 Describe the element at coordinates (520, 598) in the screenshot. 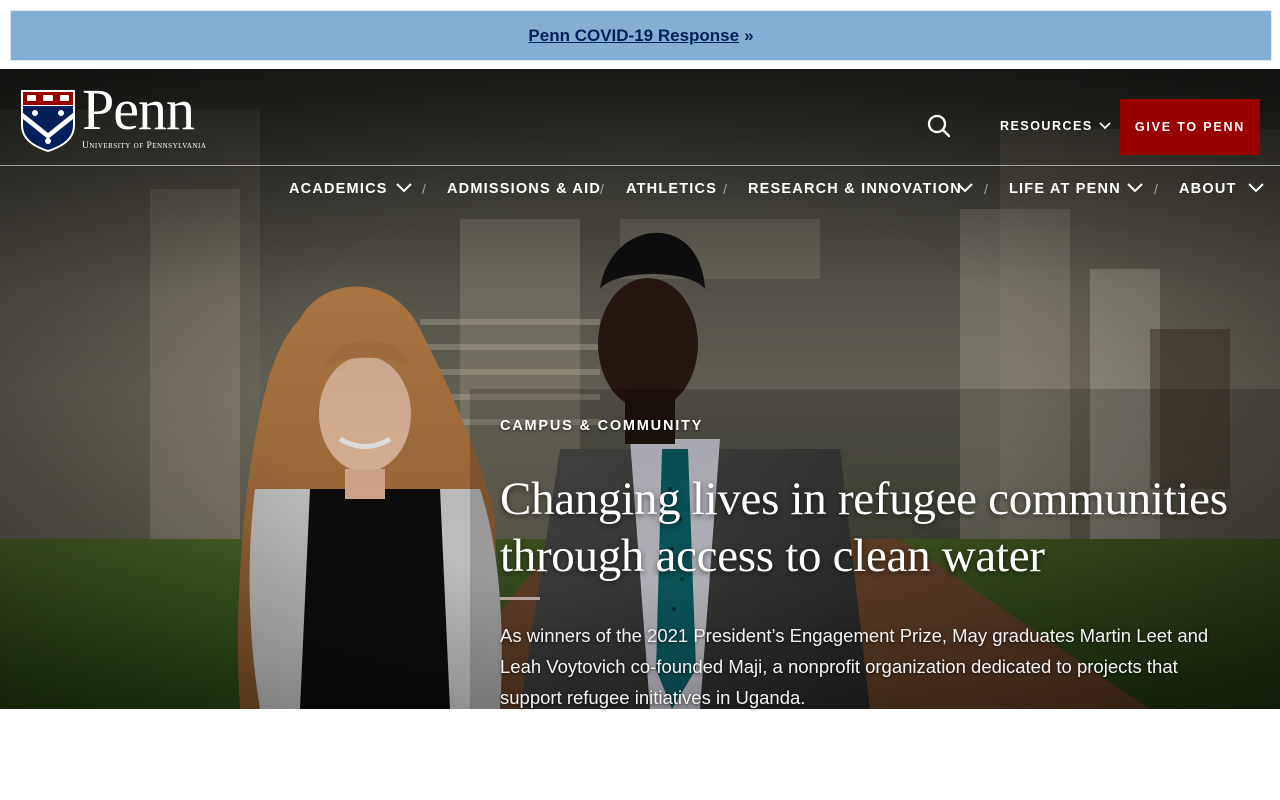

I see `headline-divider` at that location.